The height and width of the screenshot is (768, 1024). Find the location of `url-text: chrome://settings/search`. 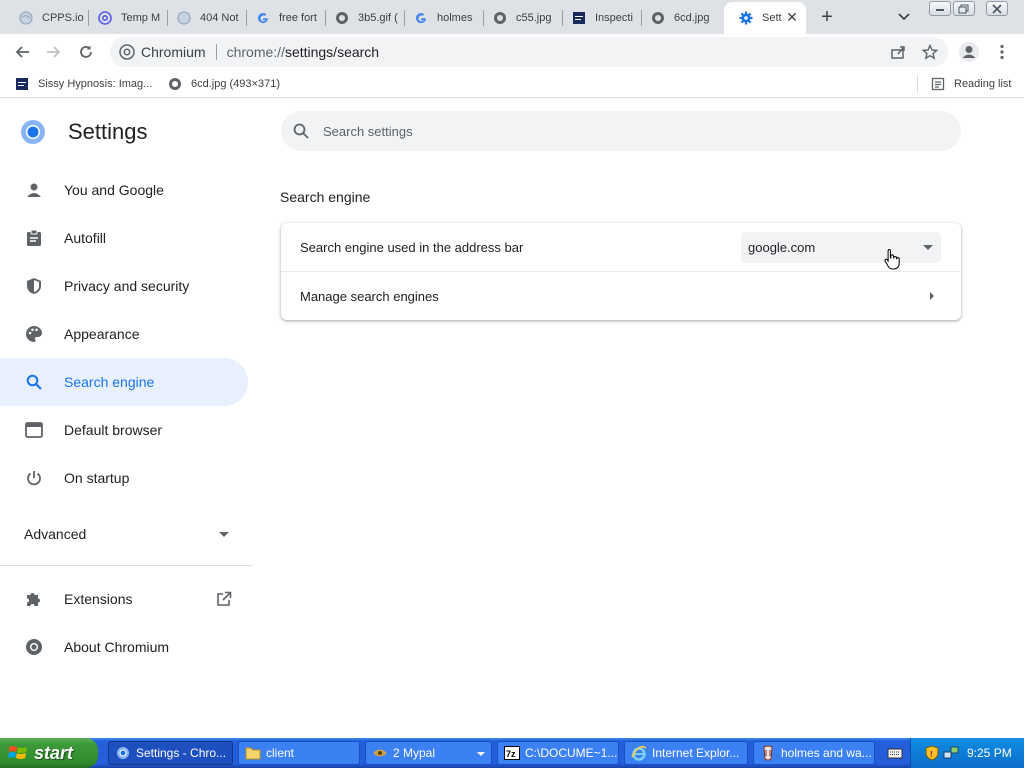

url-text: chrome://settings/search is located at coordinates (303, 52).